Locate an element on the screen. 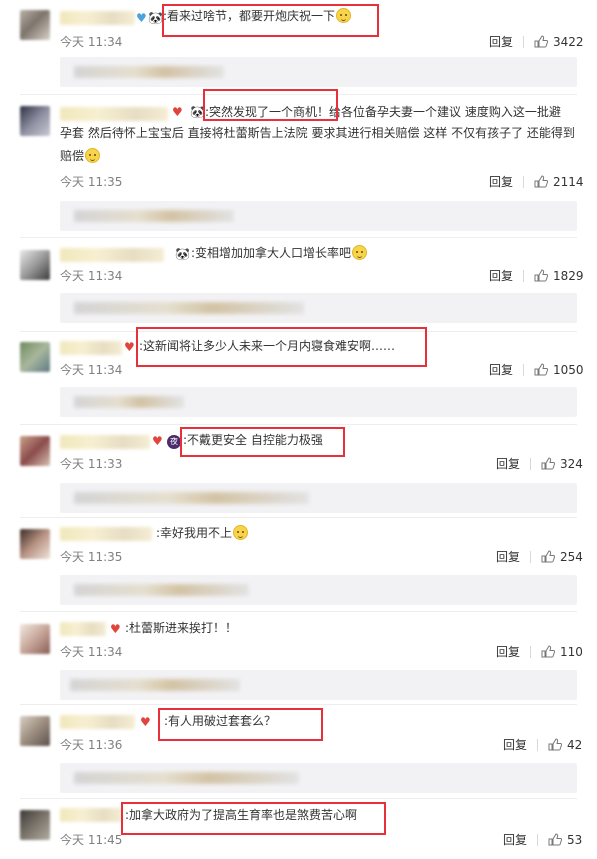  like-button: 42 is located at coordinates (565, 745).